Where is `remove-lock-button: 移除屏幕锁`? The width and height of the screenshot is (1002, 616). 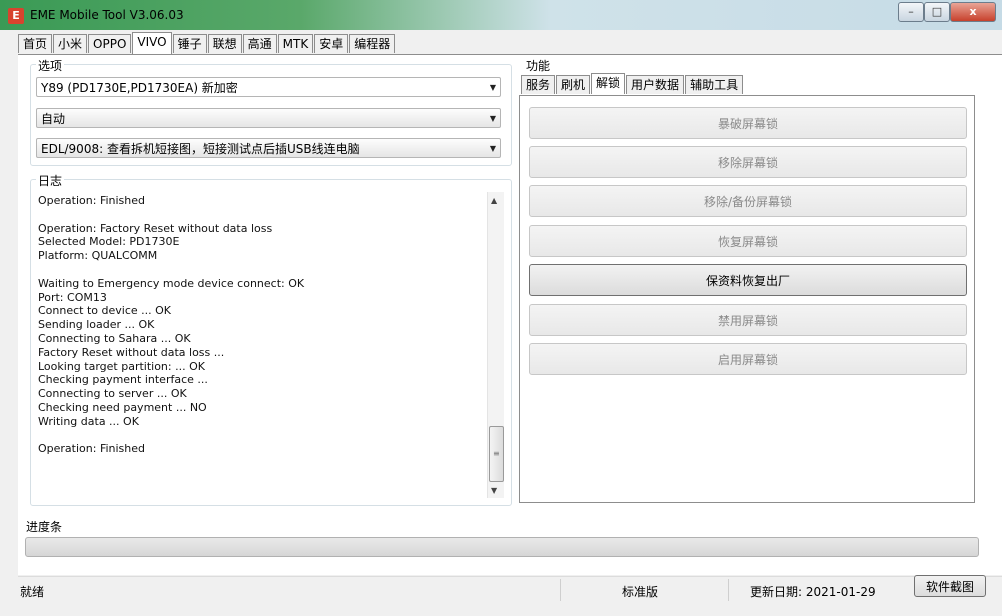
remove-lock-button: 移除屏幕锁 is located at coordinates (748, 162).